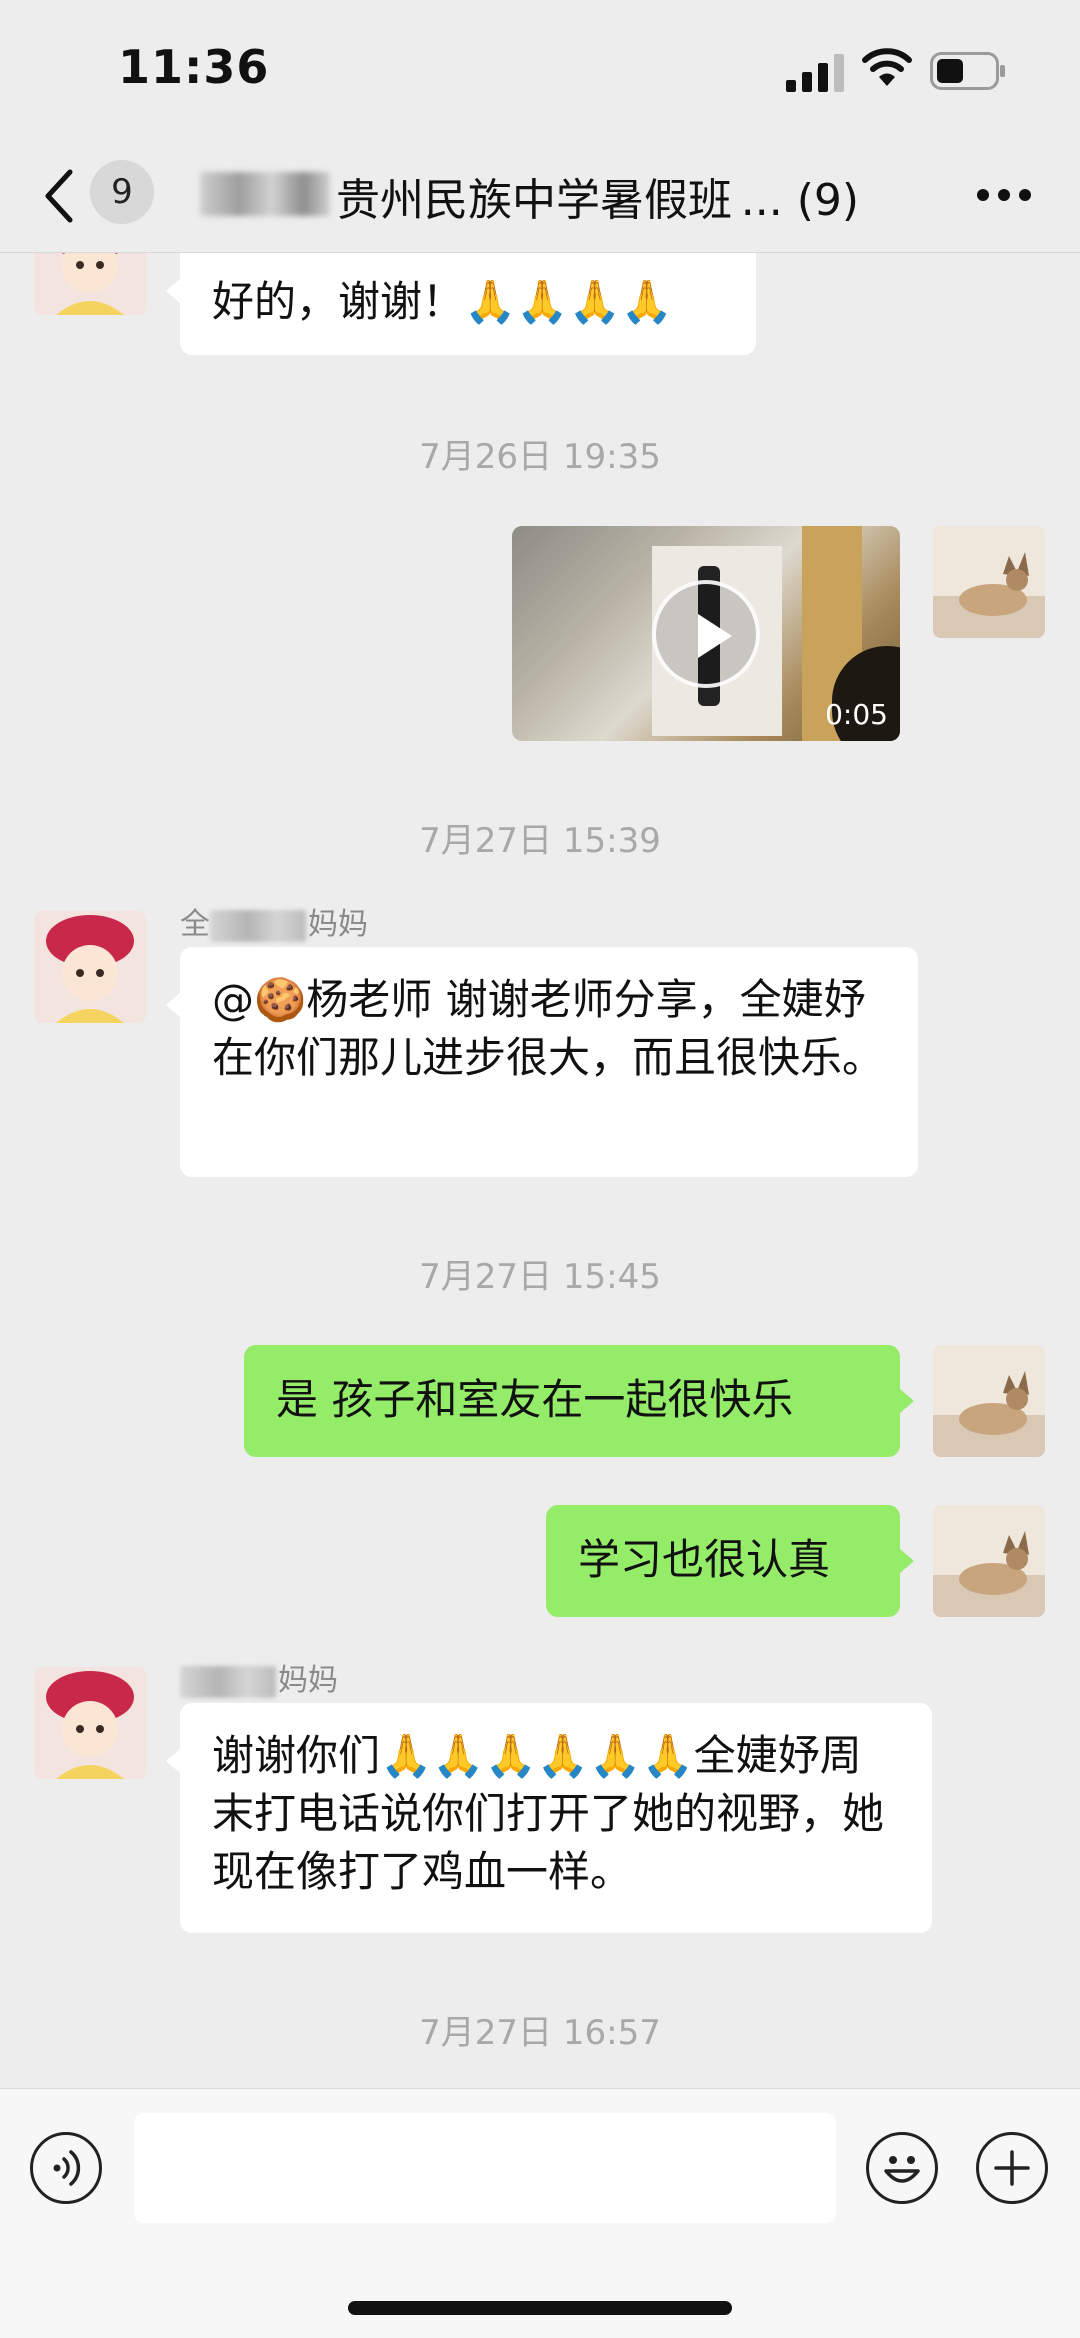  What do you see at coordinates (704, 1559) in the screenshot?
I see `message-text: 学习也很认真` at bounding box center [704, 1559].